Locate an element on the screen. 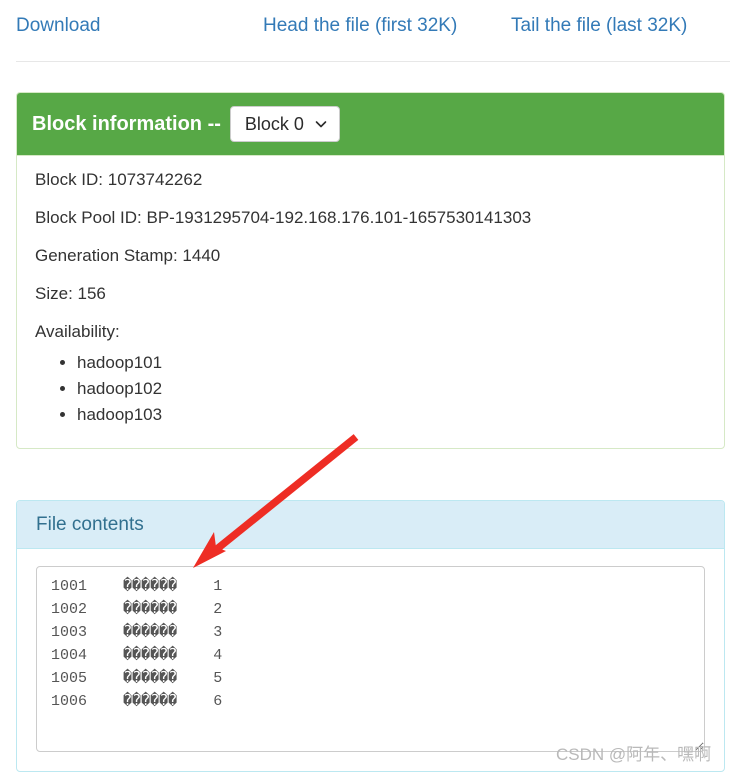  list-item: hadoop103 is located at coordinates (391, 415).